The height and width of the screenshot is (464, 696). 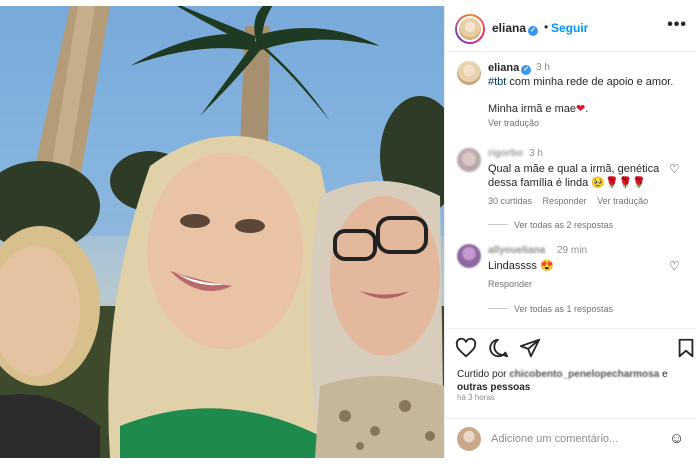 What do you see at coordinates (505, 153) in the screenshot?
I see `comment-username: rigorbo` at bounding box center [505, 153].